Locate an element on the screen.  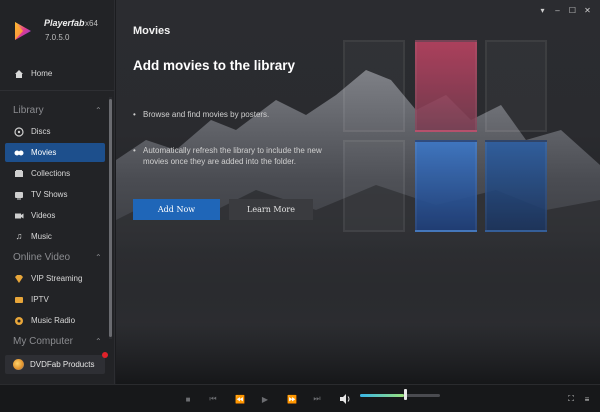
app-version: 7.0.5.0 is located at coordinates (57, 37).